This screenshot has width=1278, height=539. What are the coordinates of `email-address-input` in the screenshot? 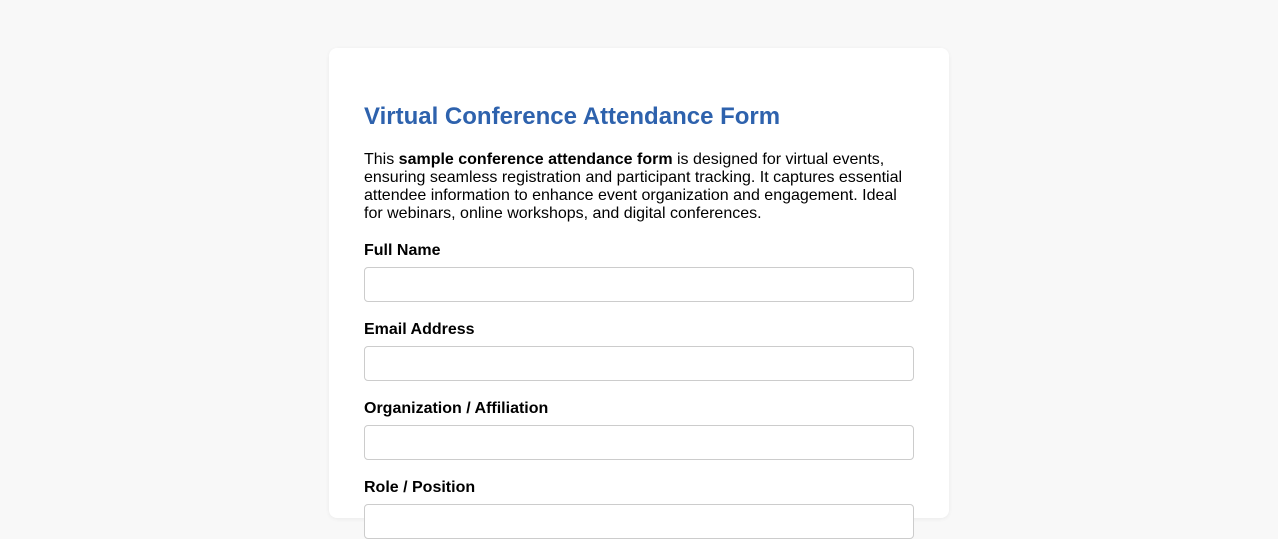 It's located at (639, 363).